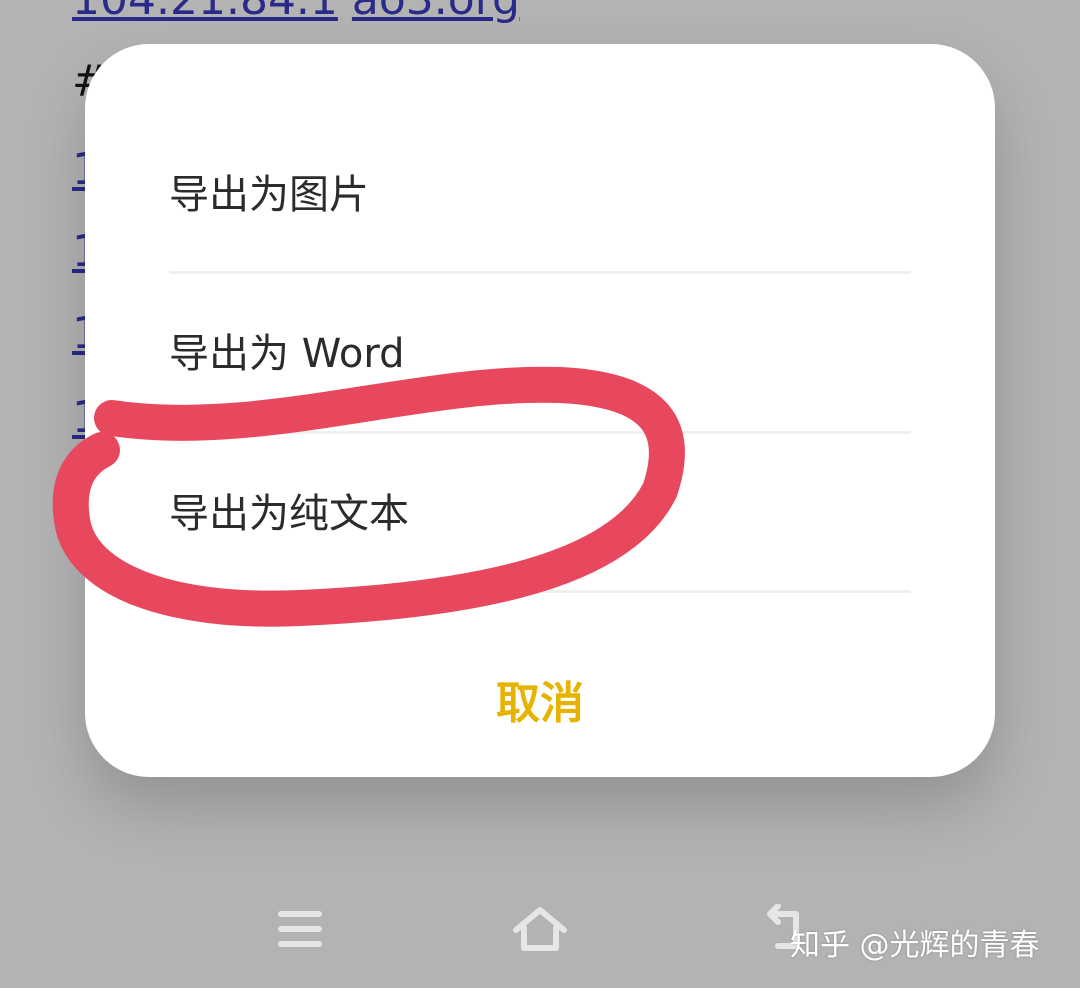 This screenshot has width=1080, height=988. I want to click on export-as-image-option: 导出为图片, so click(540, 195).